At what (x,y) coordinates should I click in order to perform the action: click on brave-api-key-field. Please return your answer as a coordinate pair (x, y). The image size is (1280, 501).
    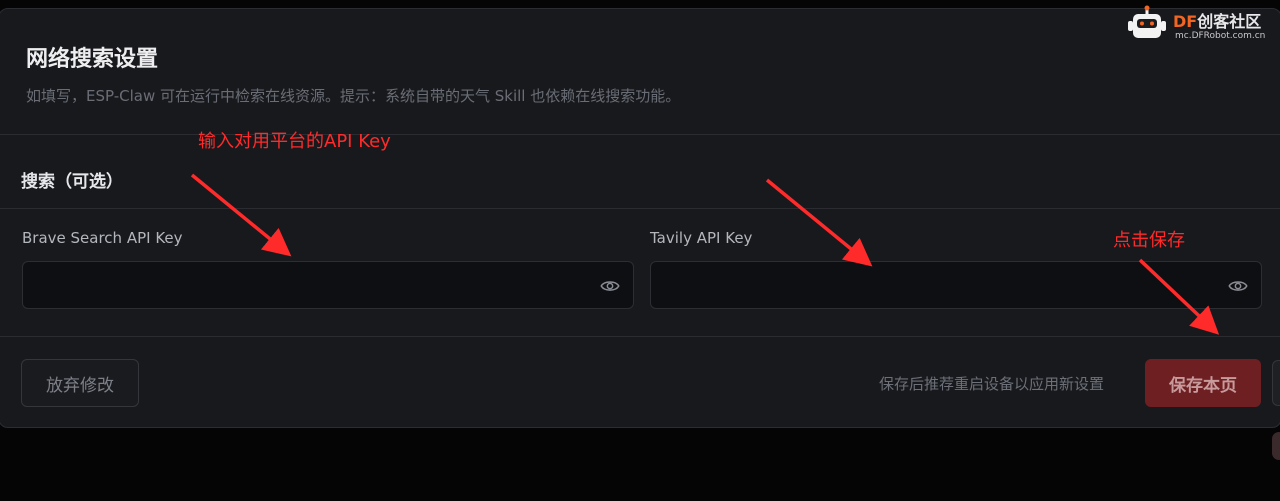
    Looking at the image, I should click on (328, 285).